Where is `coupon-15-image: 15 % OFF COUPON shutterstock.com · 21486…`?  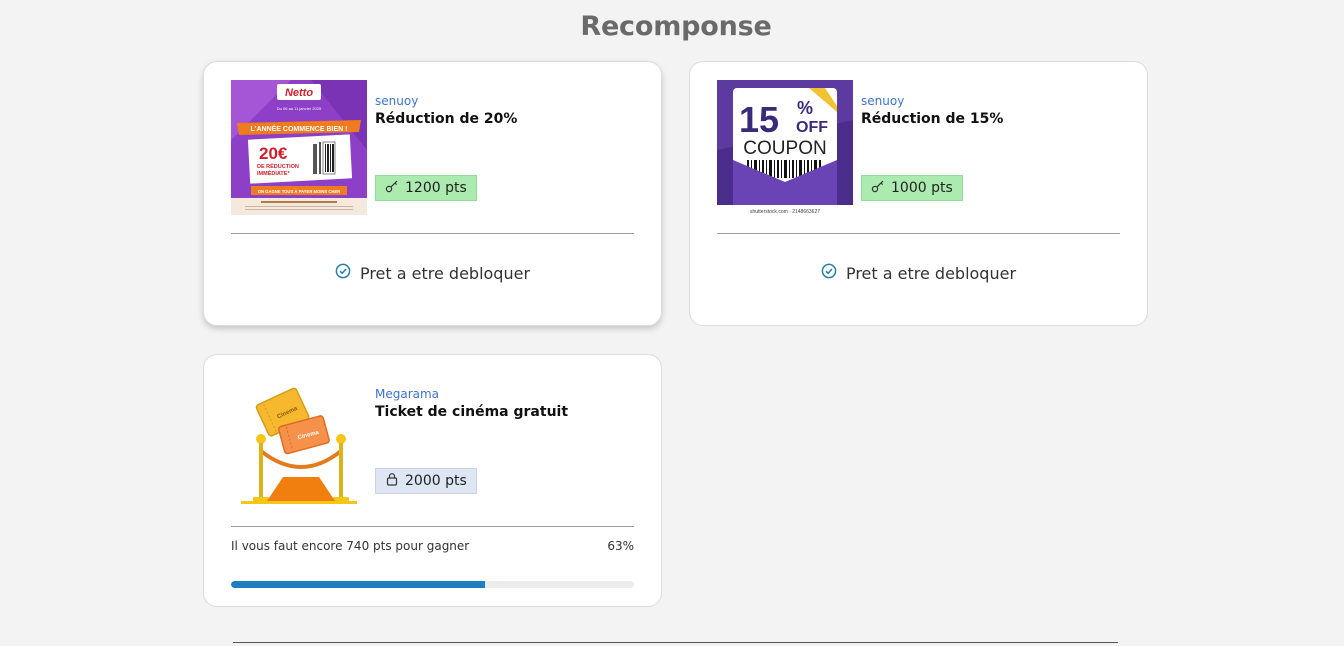 coupon-15-image: 15 % OFF COUPON shutterstock.com · 21486… is located at coordinates (785, 147).